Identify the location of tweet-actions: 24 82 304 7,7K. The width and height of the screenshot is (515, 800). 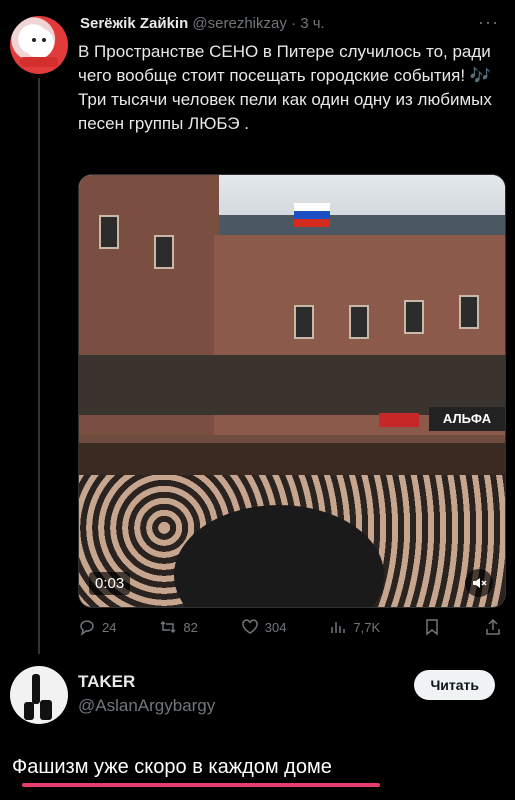
(290, 627).